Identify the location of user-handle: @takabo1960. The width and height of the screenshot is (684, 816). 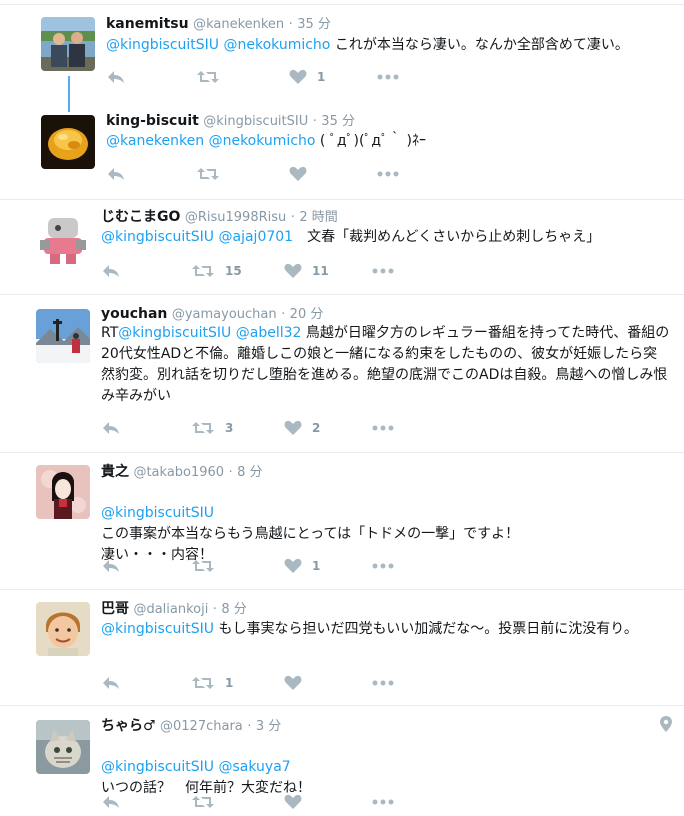
(178, 472).